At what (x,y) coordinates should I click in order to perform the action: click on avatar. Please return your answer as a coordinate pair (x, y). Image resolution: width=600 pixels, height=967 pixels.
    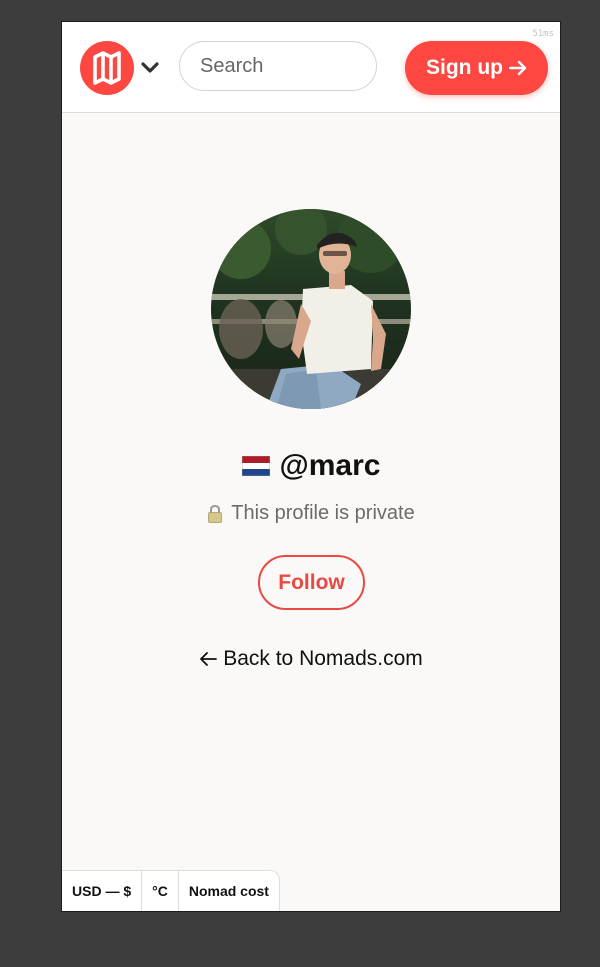
    Looking at the image, I should click on (311, 309).